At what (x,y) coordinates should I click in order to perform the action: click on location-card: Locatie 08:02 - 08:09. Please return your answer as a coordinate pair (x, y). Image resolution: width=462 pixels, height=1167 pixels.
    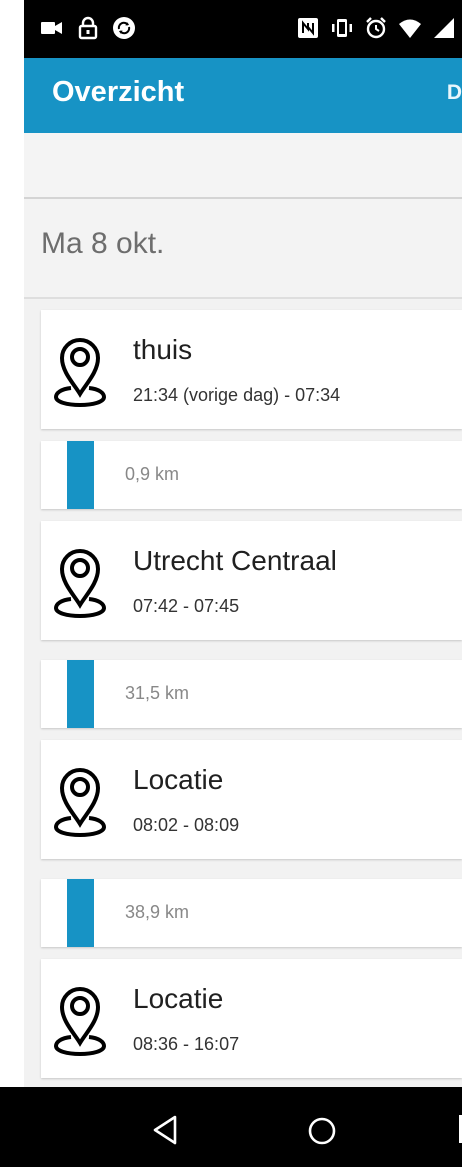
    Looking at the image, I should click on (251, 799).